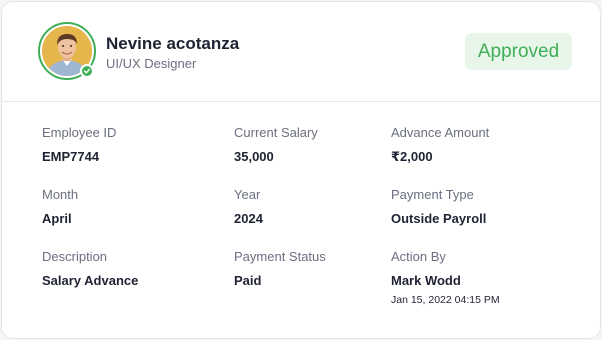 The width and height of the screenshot is (602, 340). Describe the element at coordinates (439, 218) in the screenshot. I see `payment-type-value: Outside Payroll` at that location.